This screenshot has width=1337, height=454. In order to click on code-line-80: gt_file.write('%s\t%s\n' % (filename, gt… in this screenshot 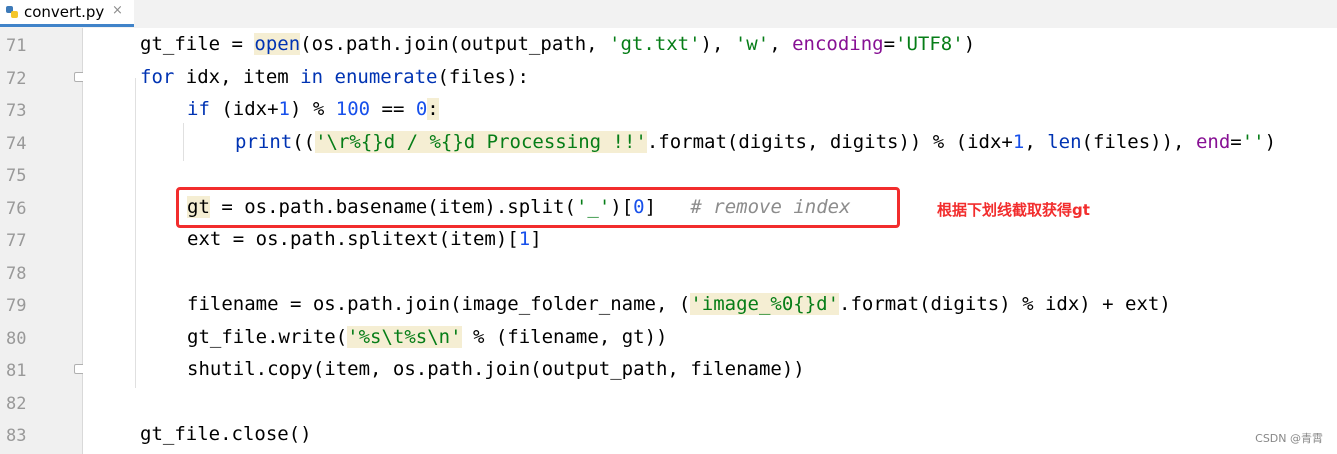, I will do `click(427, 337)`.